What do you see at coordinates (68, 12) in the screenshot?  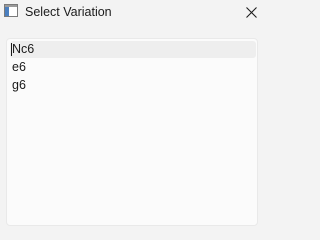 I see `window-title: Select Variation` at bounding box center [68, 12].